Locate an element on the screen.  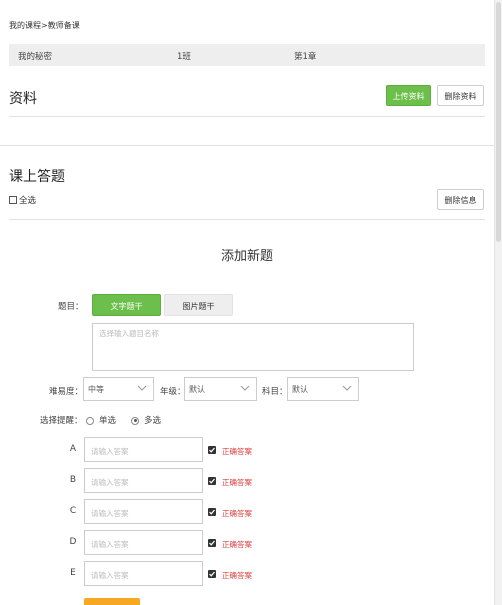
submit-button is located at coordinates (112, 601).